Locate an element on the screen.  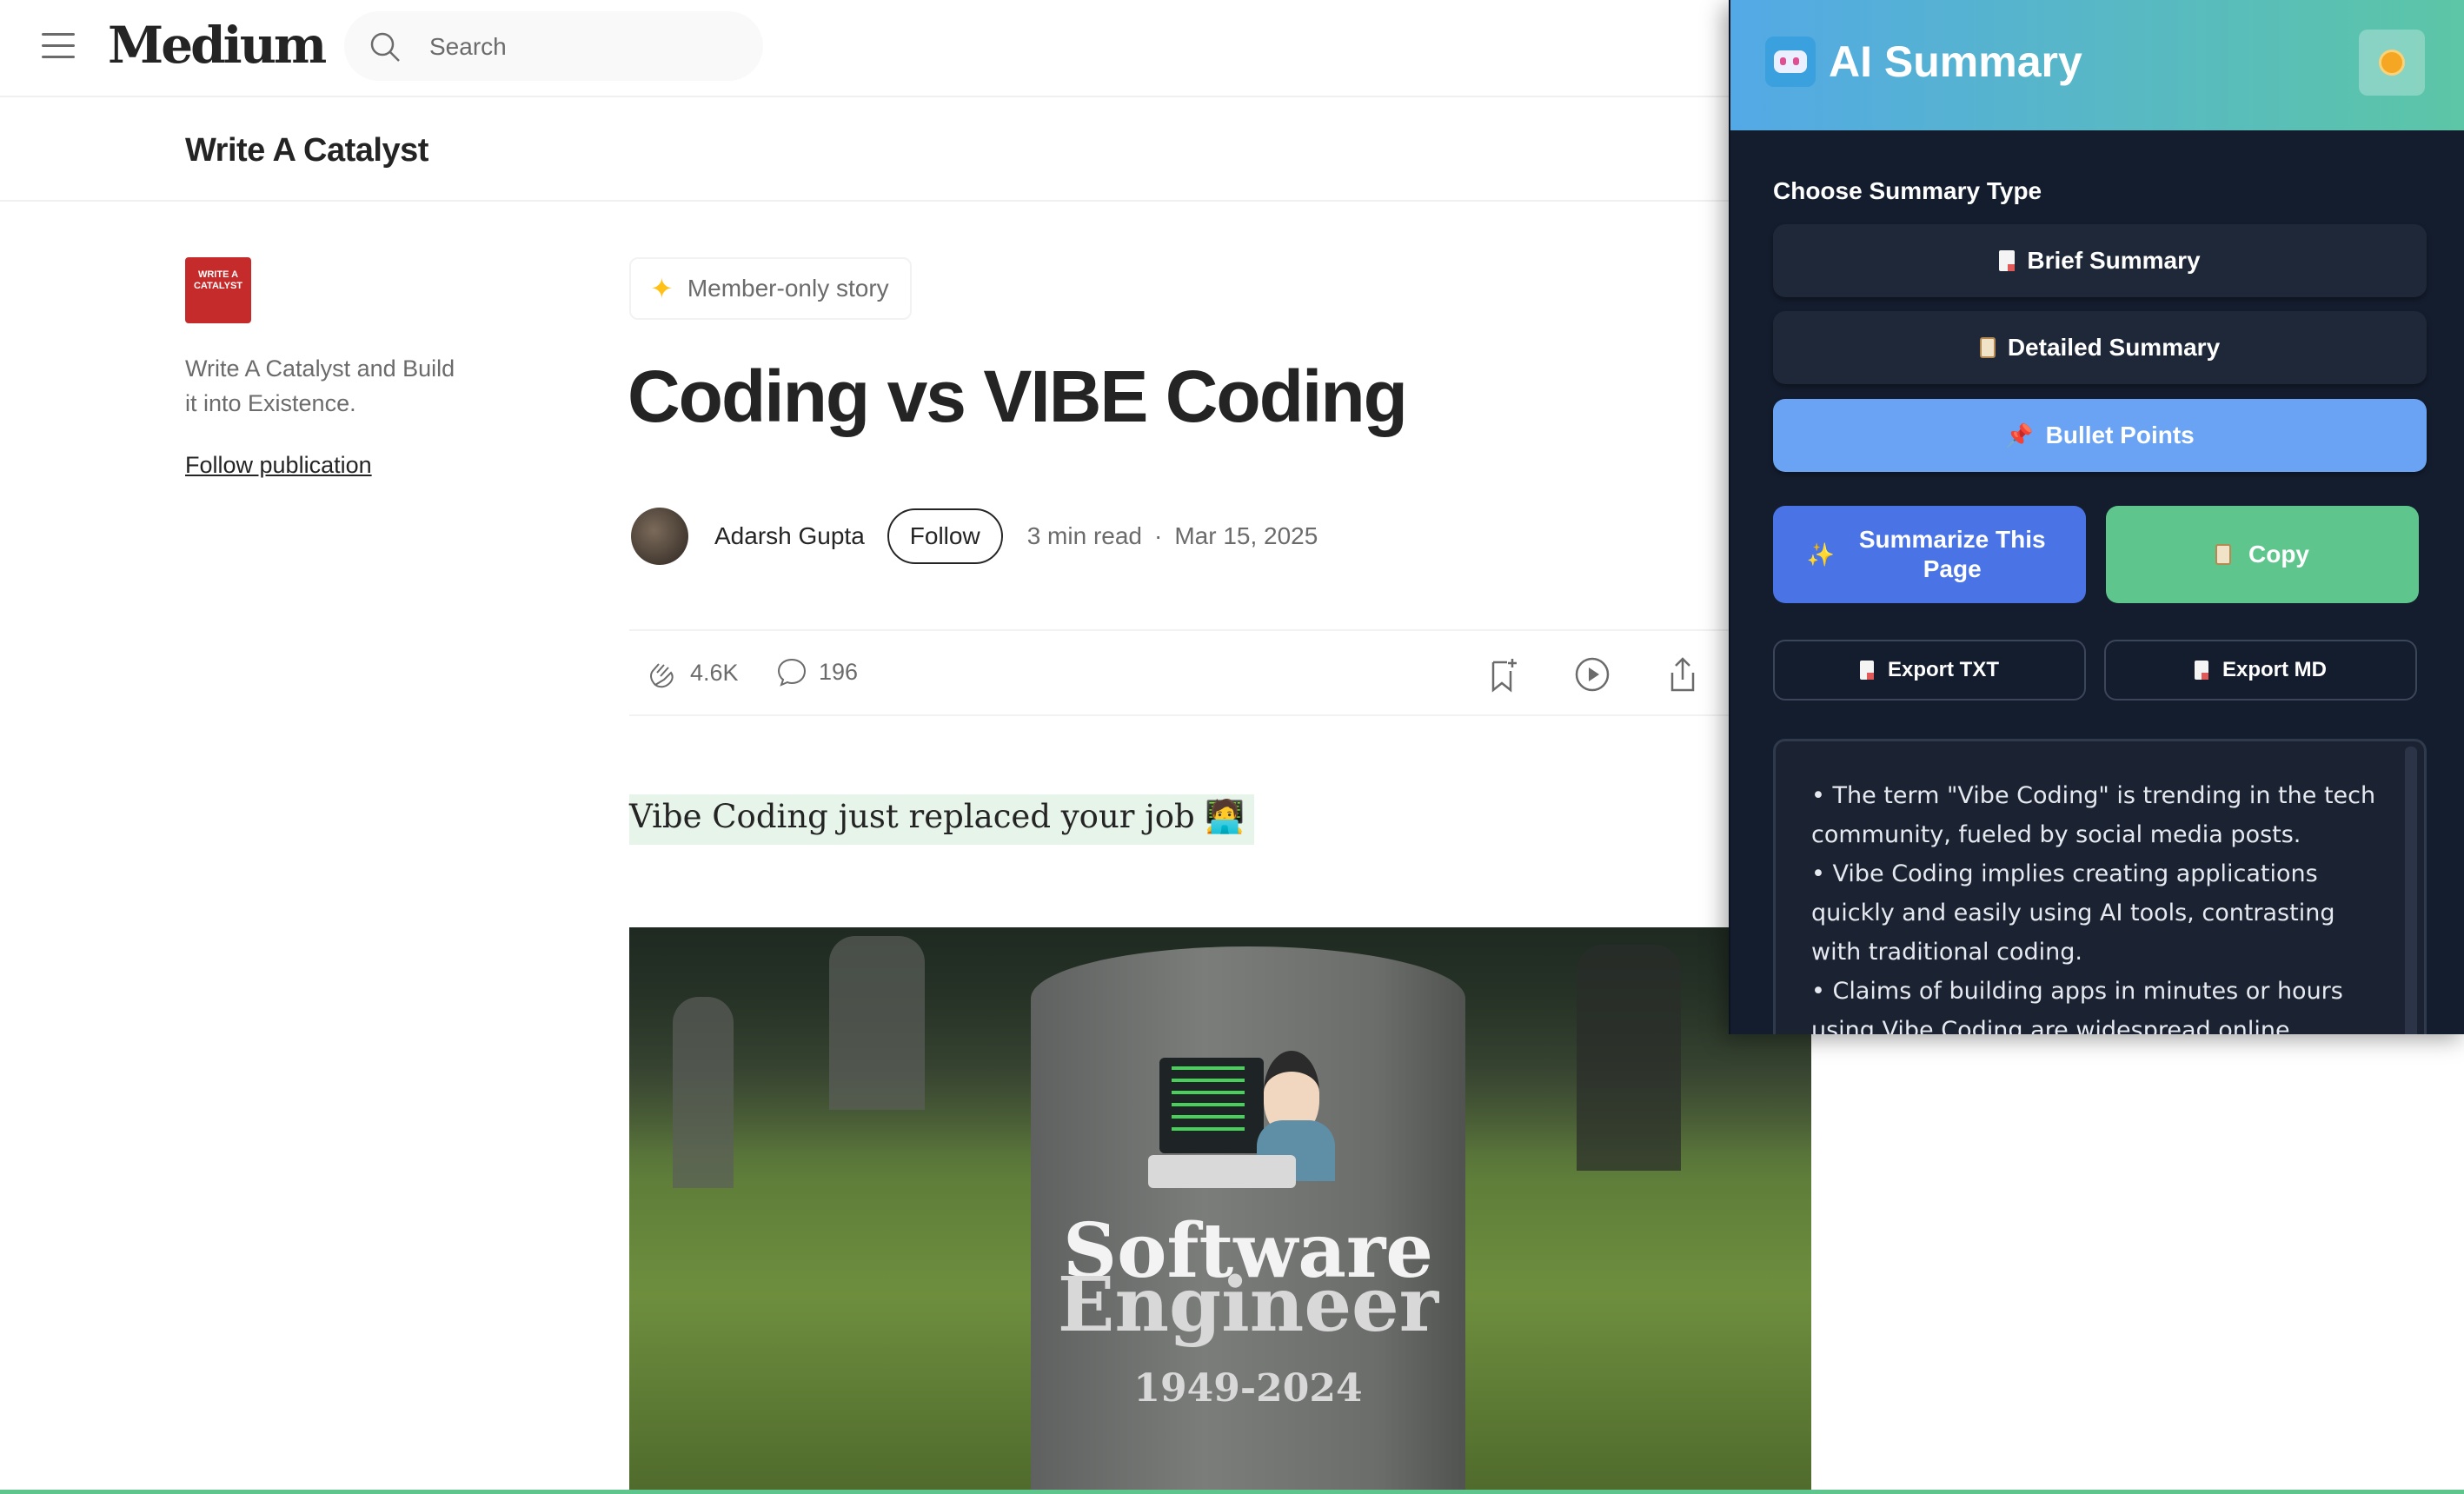
search-input is located at coordinates (586, 47).